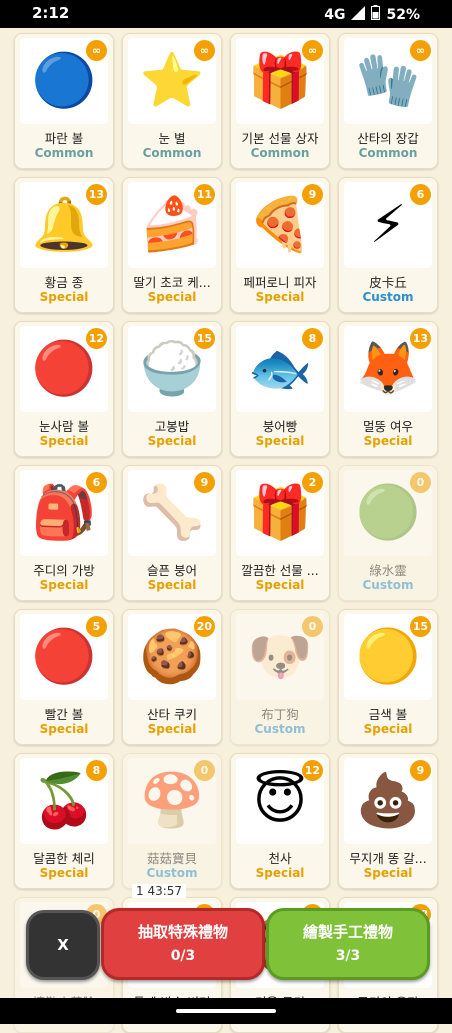 The image size is (452, 1033). Describe the element at coordinates (172, 657) in the screenshot. I see `gingerbread-icon: 🍪` at that location.